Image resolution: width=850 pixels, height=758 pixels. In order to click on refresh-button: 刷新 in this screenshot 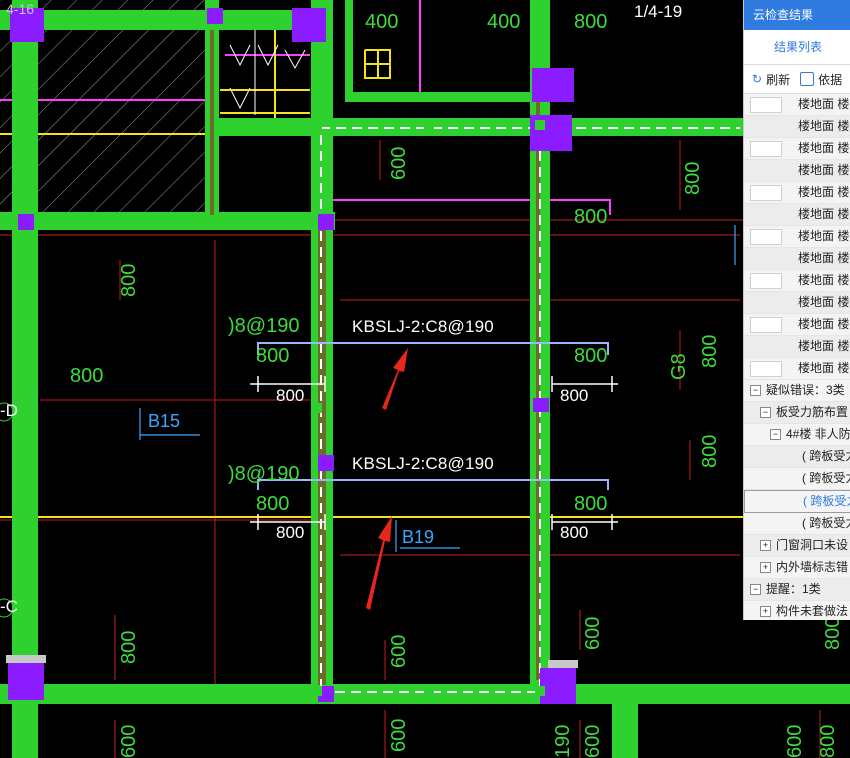, I will do `click(778, 79)`.